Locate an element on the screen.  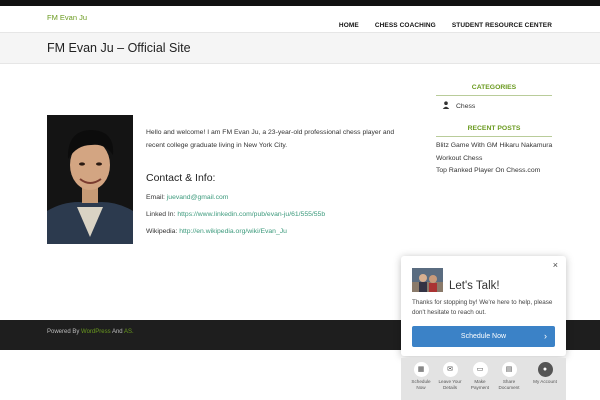
email-row: Email: juevand@gmail.com is located at coordinates (187, 197).